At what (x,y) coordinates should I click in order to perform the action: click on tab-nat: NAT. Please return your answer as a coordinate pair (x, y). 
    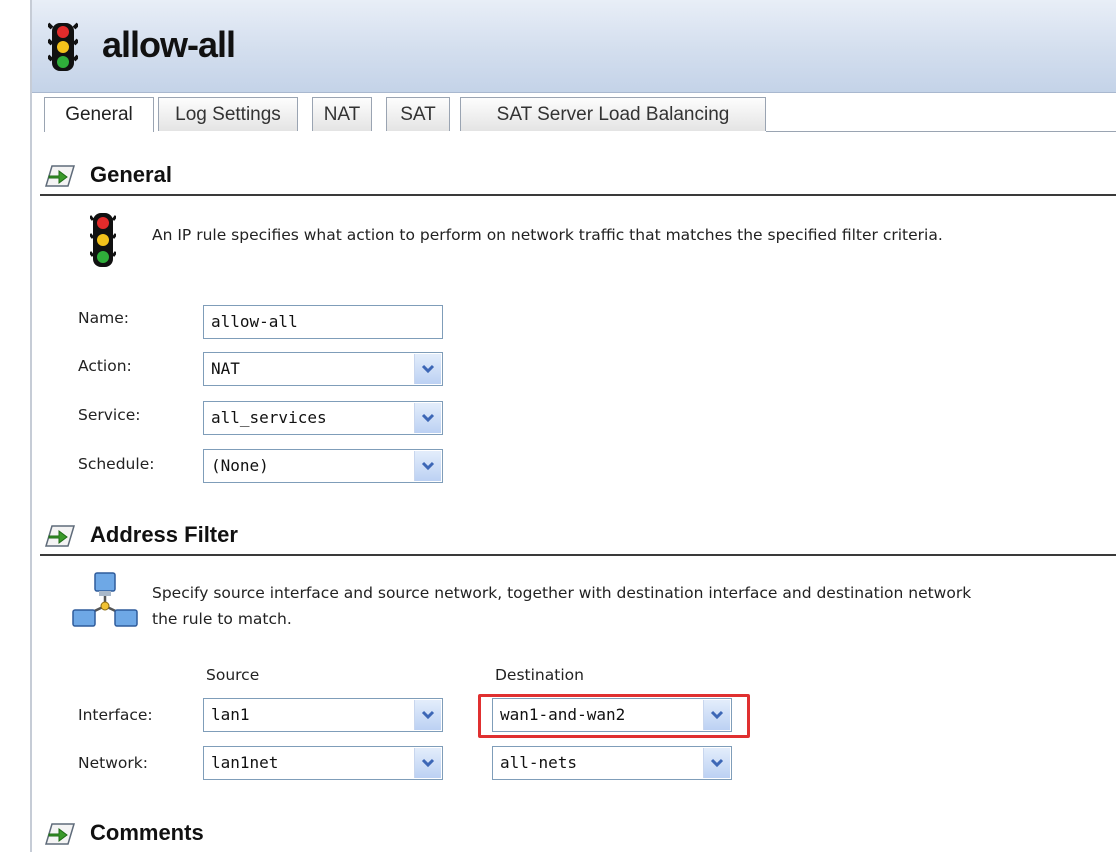
    Looking at the image, I should click on (342, 114).